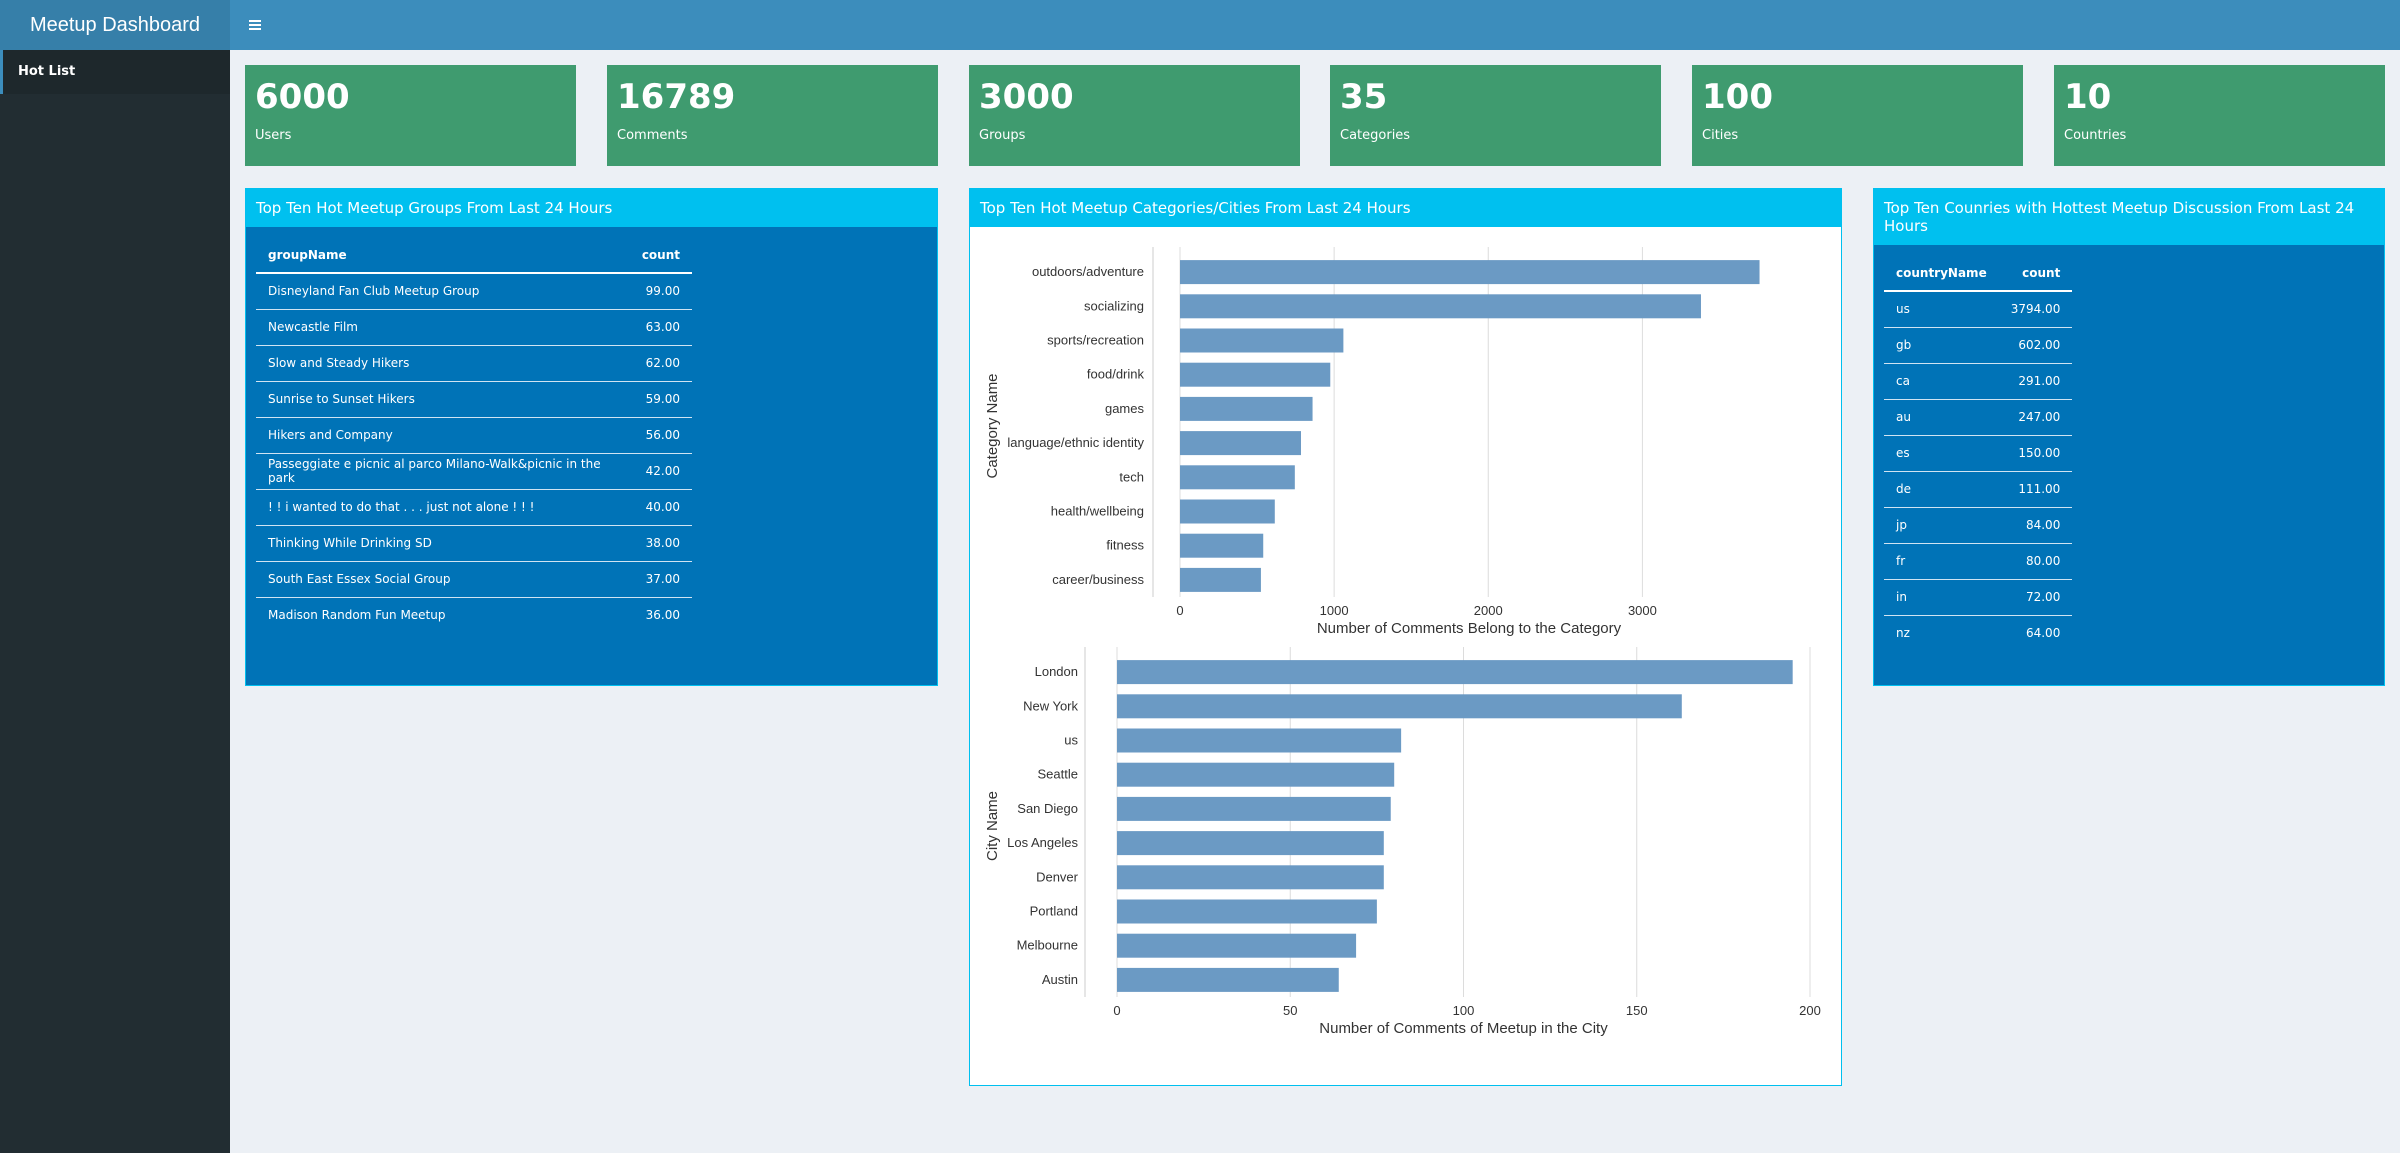 This screenshot has width=2400, height=1153. What do you see at coordinates (2035, 416) in the screenshot?
I see `count-cell: 247.00` at bounding box center [2035, 416].